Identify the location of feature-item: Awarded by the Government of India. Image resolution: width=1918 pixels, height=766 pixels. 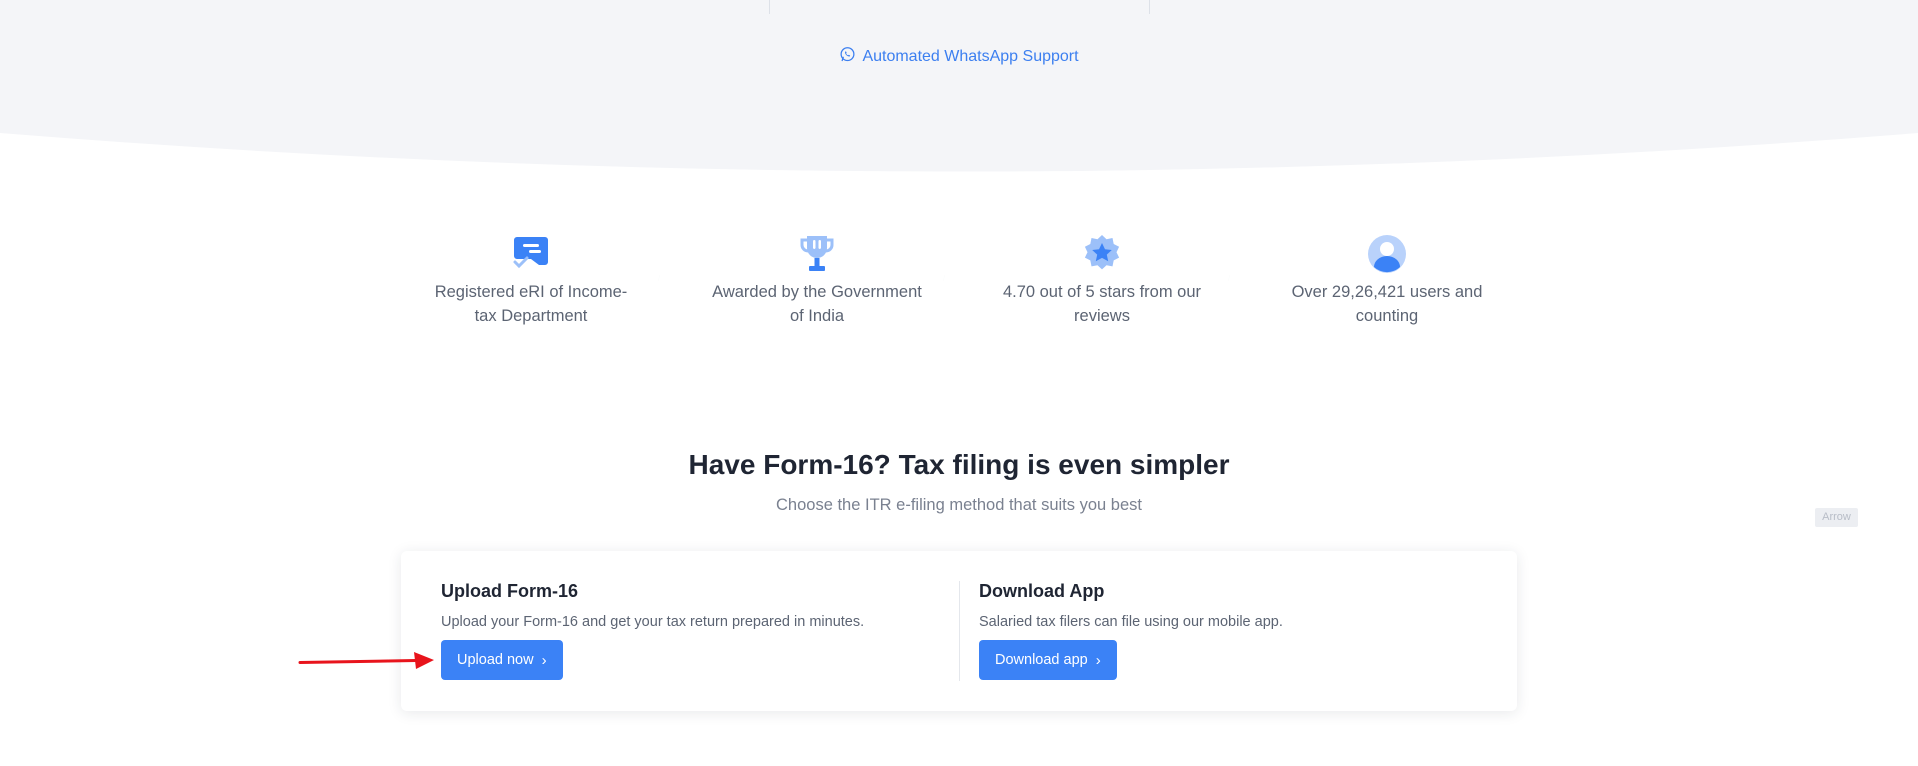
(817, 280).